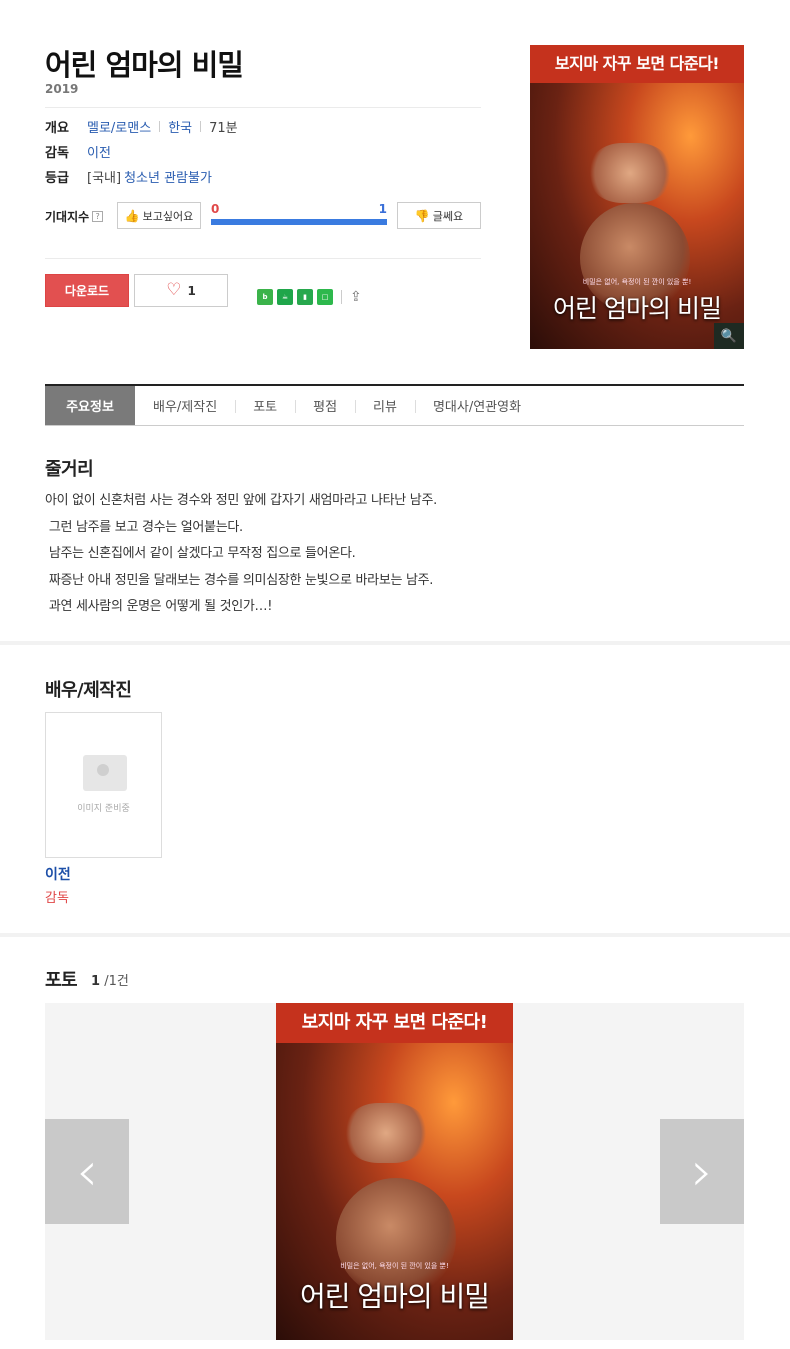 Image resolution: width=790 pixels, height=1349 pixels. I want to click on genre-link: 멜로/로맨스, so click(119, 126).